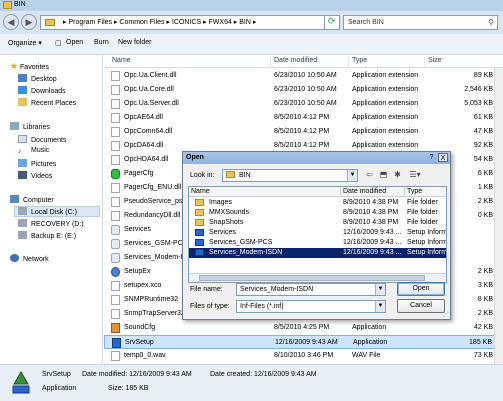  I want to click on file-type: WAV File, so click(366, 355).